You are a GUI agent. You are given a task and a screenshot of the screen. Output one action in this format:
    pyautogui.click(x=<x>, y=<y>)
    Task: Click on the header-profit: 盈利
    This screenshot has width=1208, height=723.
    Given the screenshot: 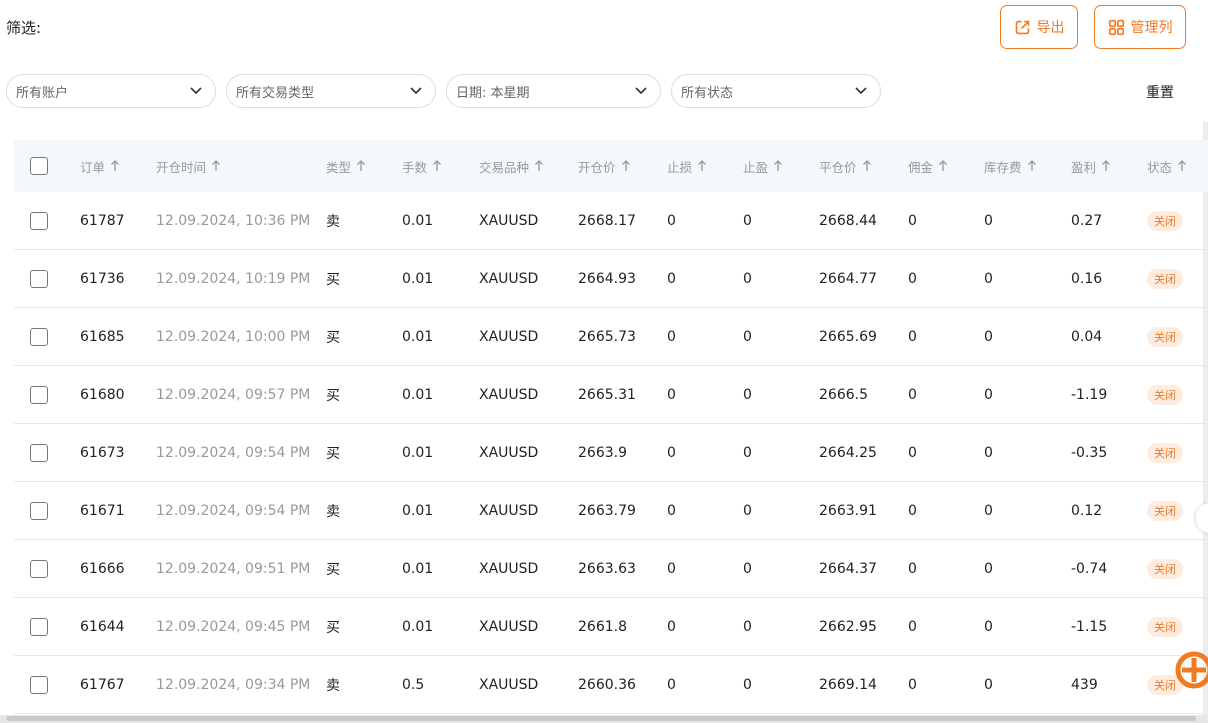 What is the action you would take?
    pyautogui.click(x=1091, y=166)
    